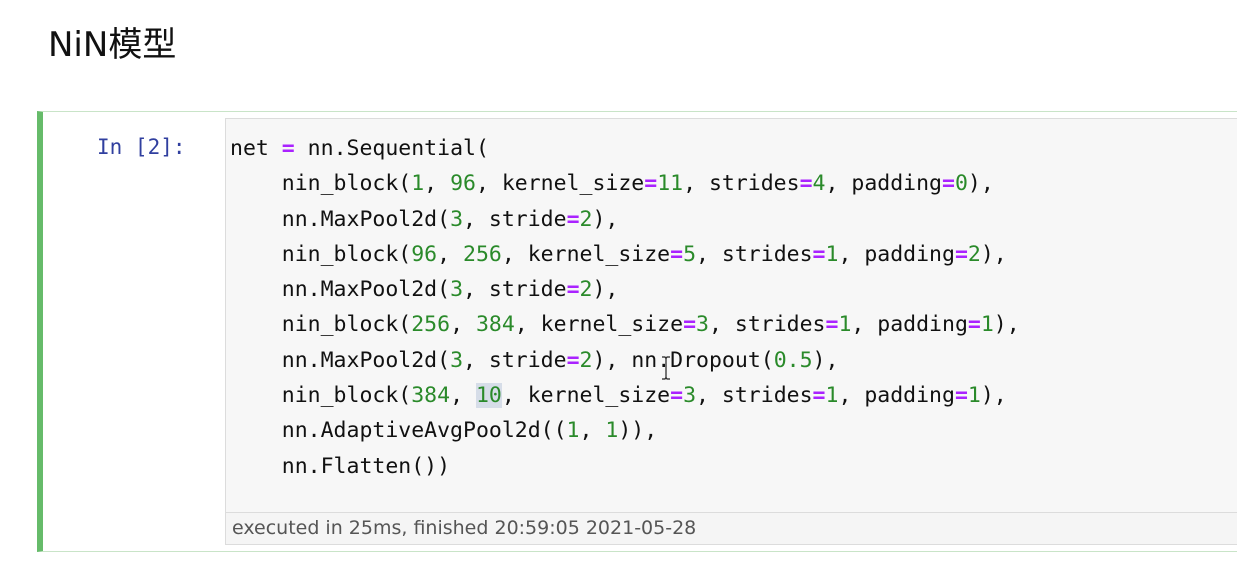 This screenshot has width=1237, height=582. Describe the element at coordinates (340, 466) in the screenshot. I see `code-token: nn.Flatten())` at that location.